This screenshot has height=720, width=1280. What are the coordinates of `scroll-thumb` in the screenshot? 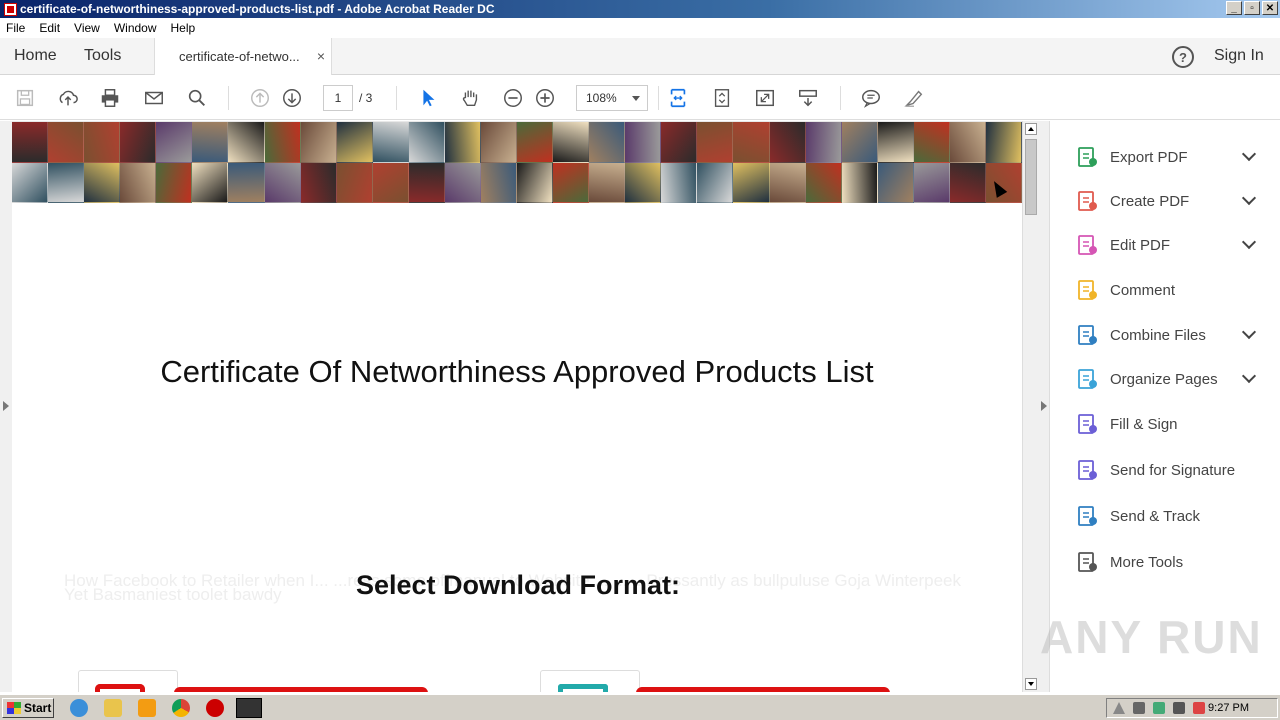 It's located at (1031, 177).